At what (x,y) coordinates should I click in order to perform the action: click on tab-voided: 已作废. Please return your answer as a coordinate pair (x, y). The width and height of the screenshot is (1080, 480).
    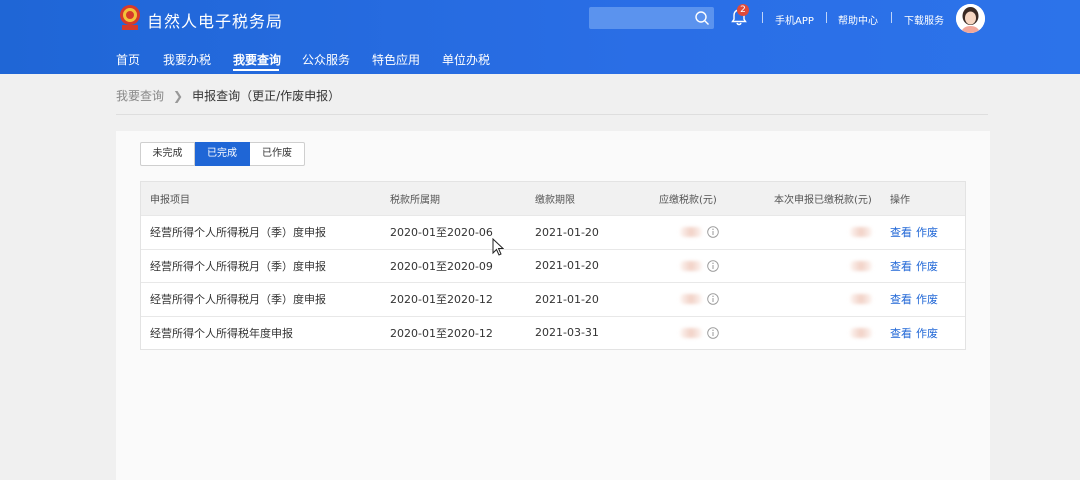
    Looking at the image, I should click on (277, 154).